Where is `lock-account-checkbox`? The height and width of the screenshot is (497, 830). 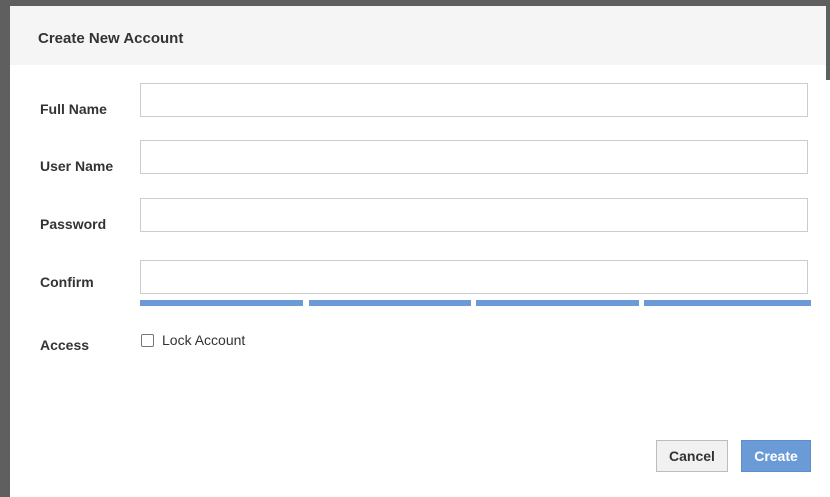 lock-account-checkbox is located at coordinates (147, 340).